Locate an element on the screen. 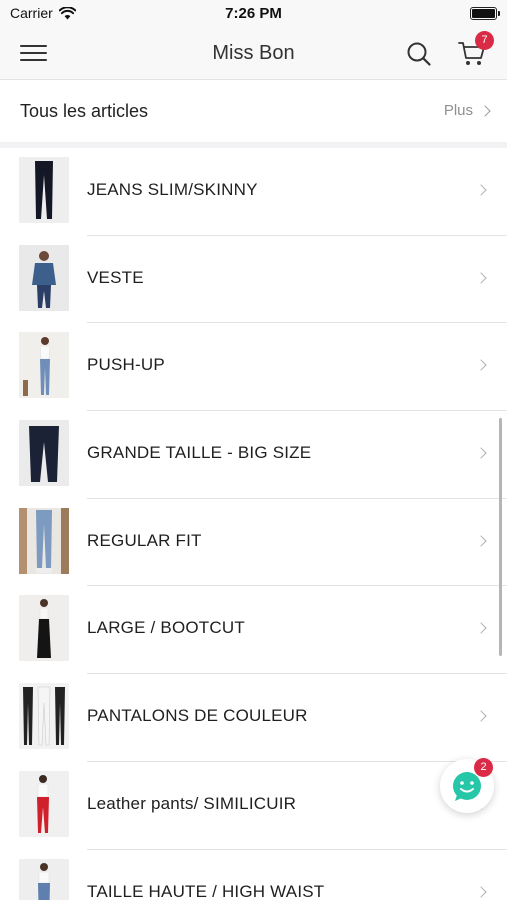  scroll-indicator is located at coordinates (500, 537).